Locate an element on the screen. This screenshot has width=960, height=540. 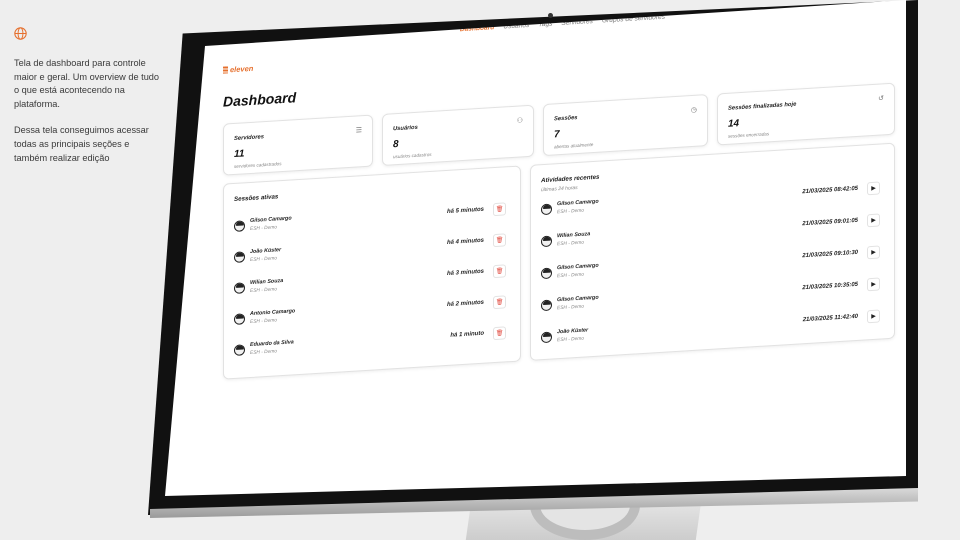
logo-text: eleven is located at coordinates (242, 69).